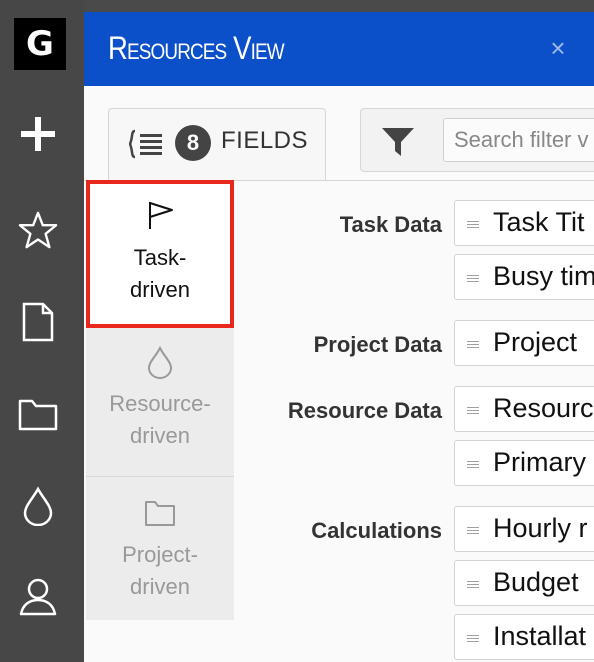  What do you see at coordinates (540, 636) in the screenshot?
I see `field-name: Installat` at bounding box center [540, 636].